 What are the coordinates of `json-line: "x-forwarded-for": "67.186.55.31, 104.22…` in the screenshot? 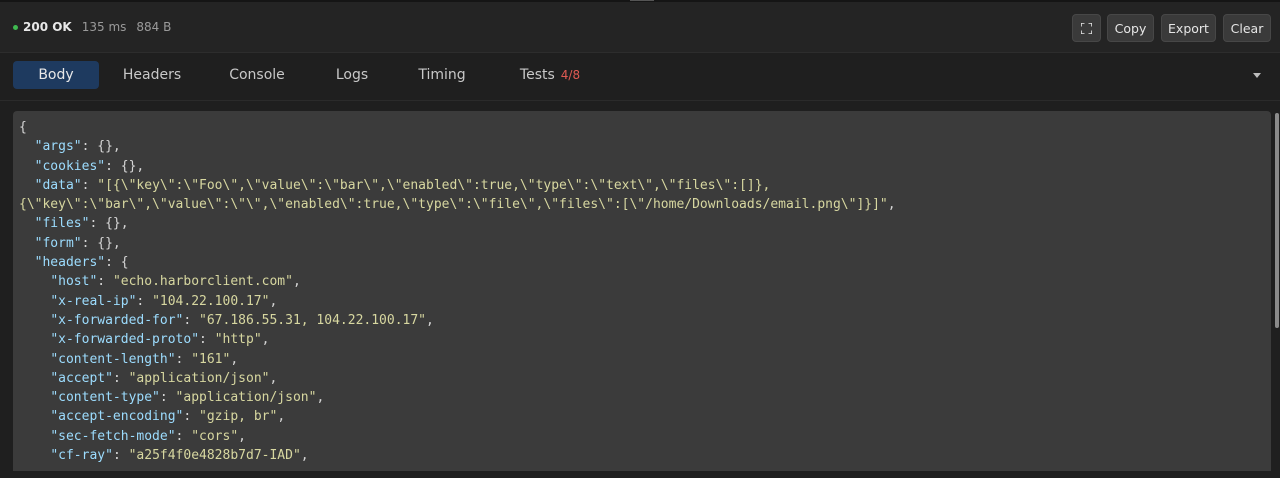 It's located at (457, 320).